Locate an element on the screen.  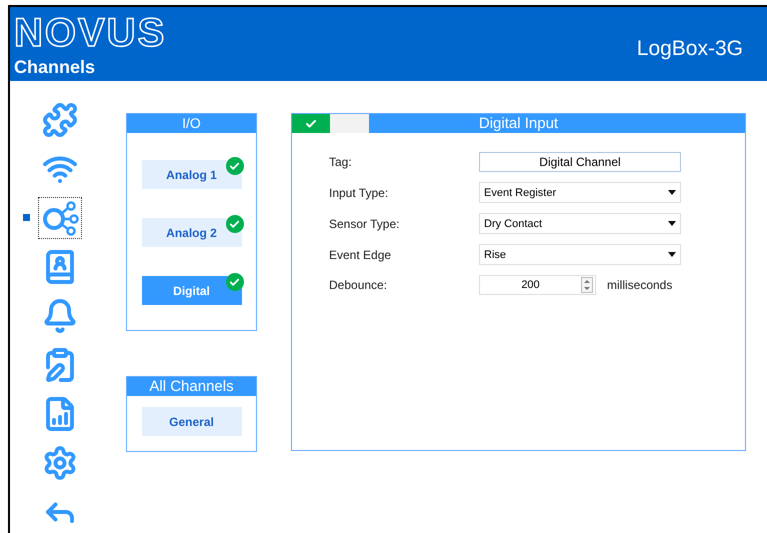
dropdown: Dry Contact is located at coordinates (580, 223).